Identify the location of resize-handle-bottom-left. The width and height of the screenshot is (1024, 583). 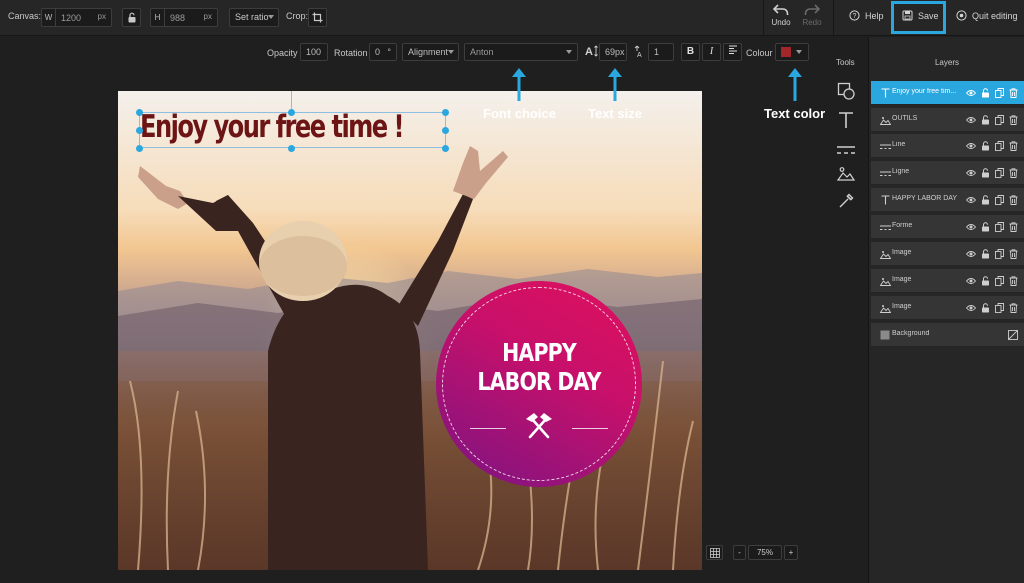
(139, 148).